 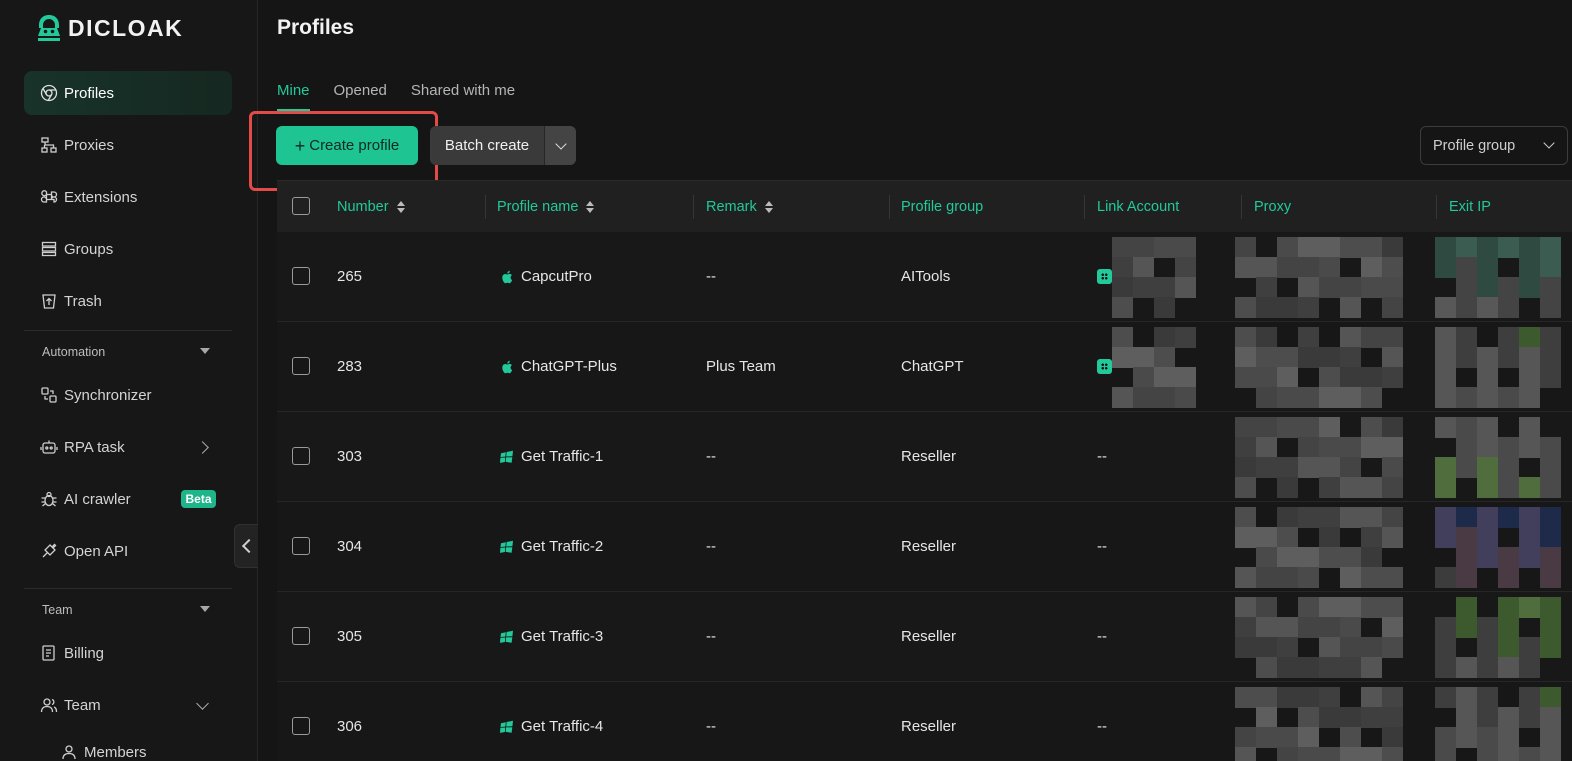 I want to click on profile-name-cell: Get Traffic-3, so click(x=551, y=636).